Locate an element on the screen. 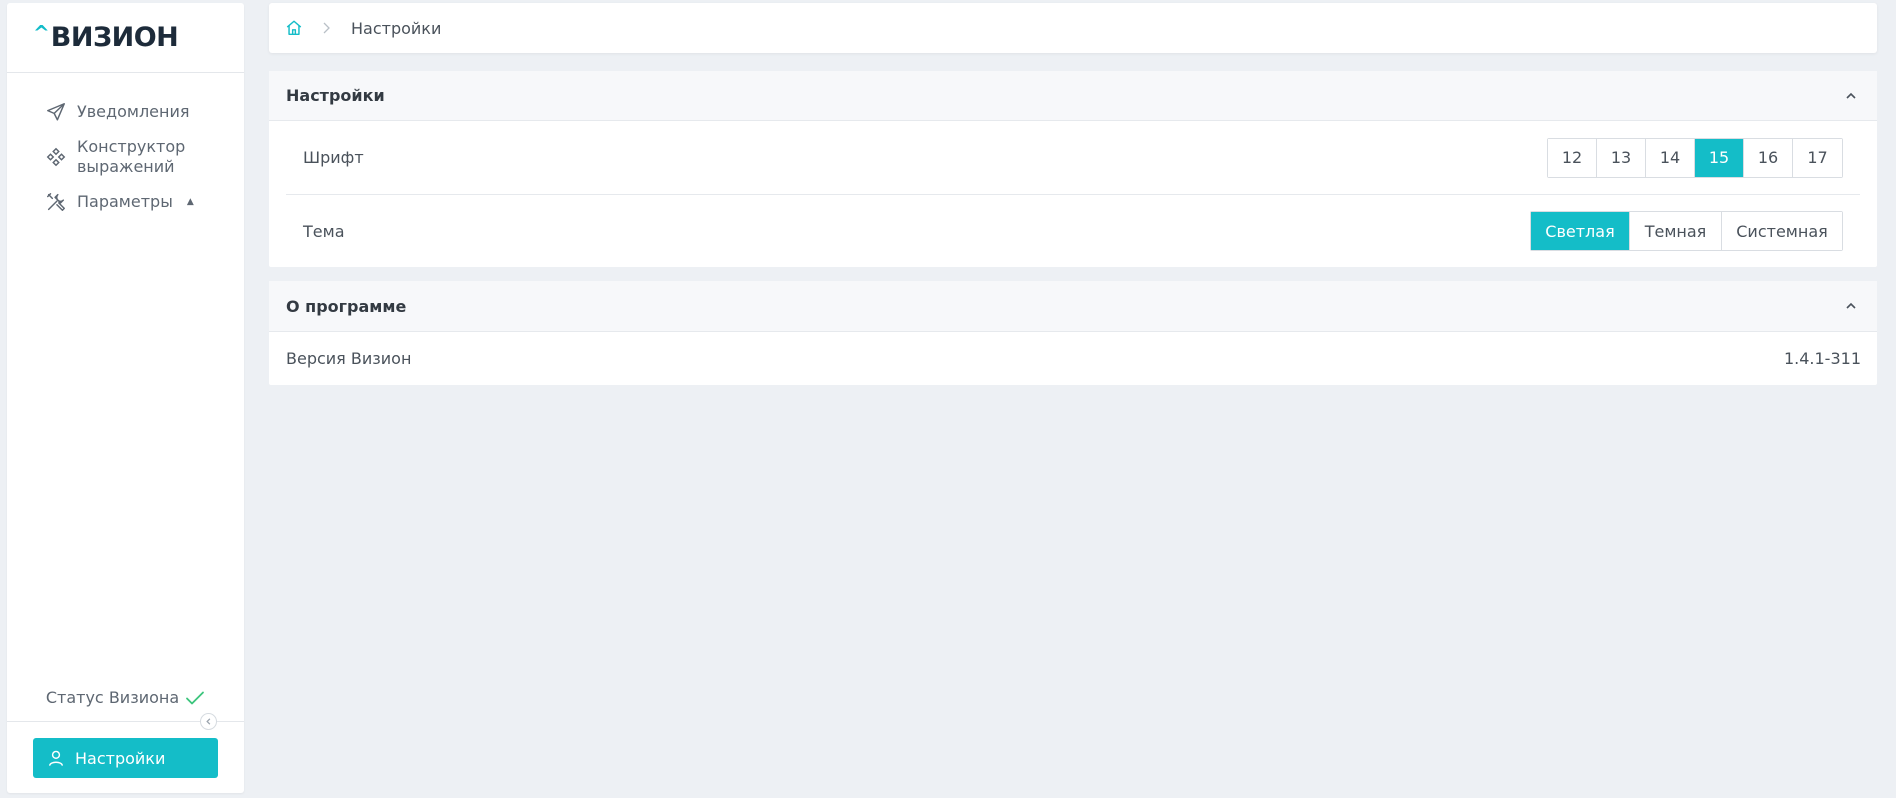 This screenshot has width=1896, height=798. status-label: Статус Визиона is located at coordinates (112, 697).